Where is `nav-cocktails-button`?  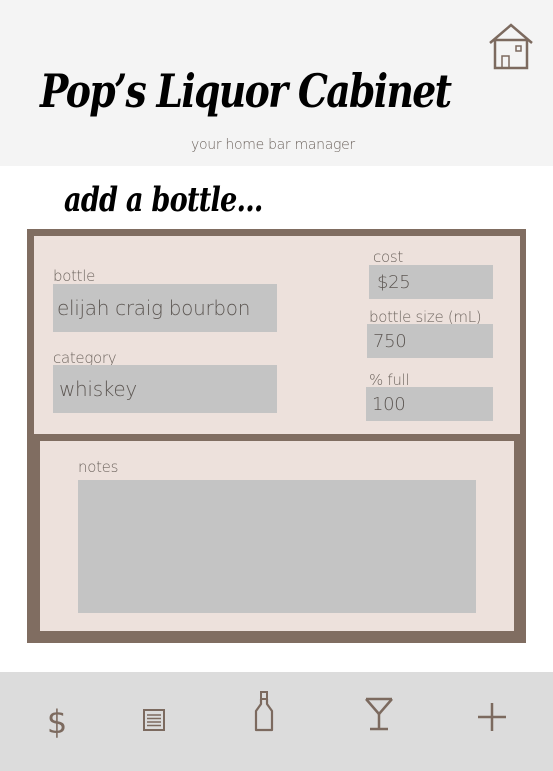 nav-cocktails-button is located at coordinates (379, 714).